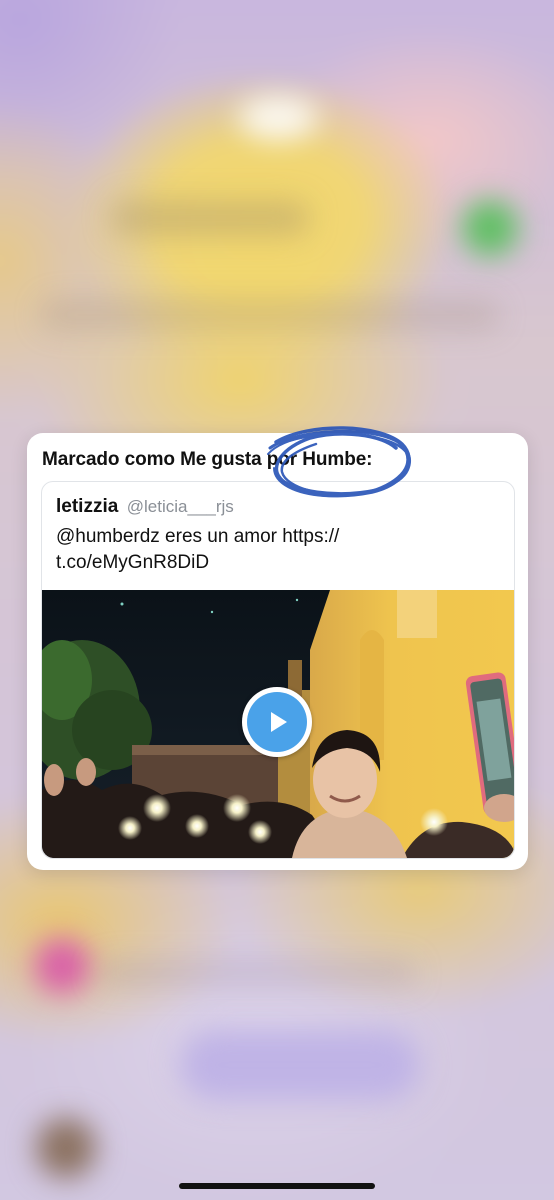 The height and width of the screenshot is (1200, 554). I want to click on video-play-button, so click(277, 722).